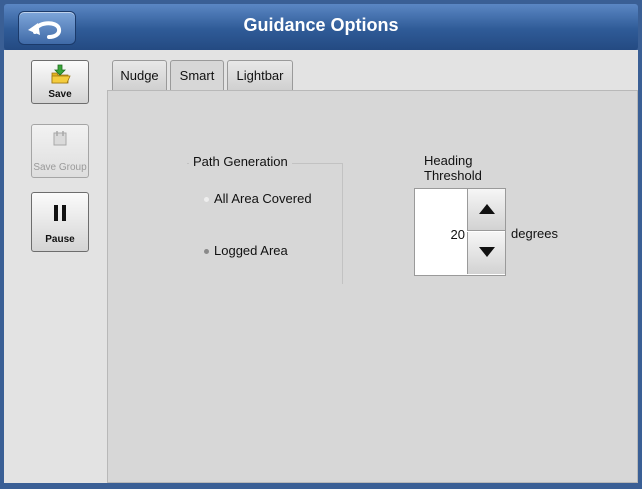  I want to click on down-arrow-icon, so click(487, 252).